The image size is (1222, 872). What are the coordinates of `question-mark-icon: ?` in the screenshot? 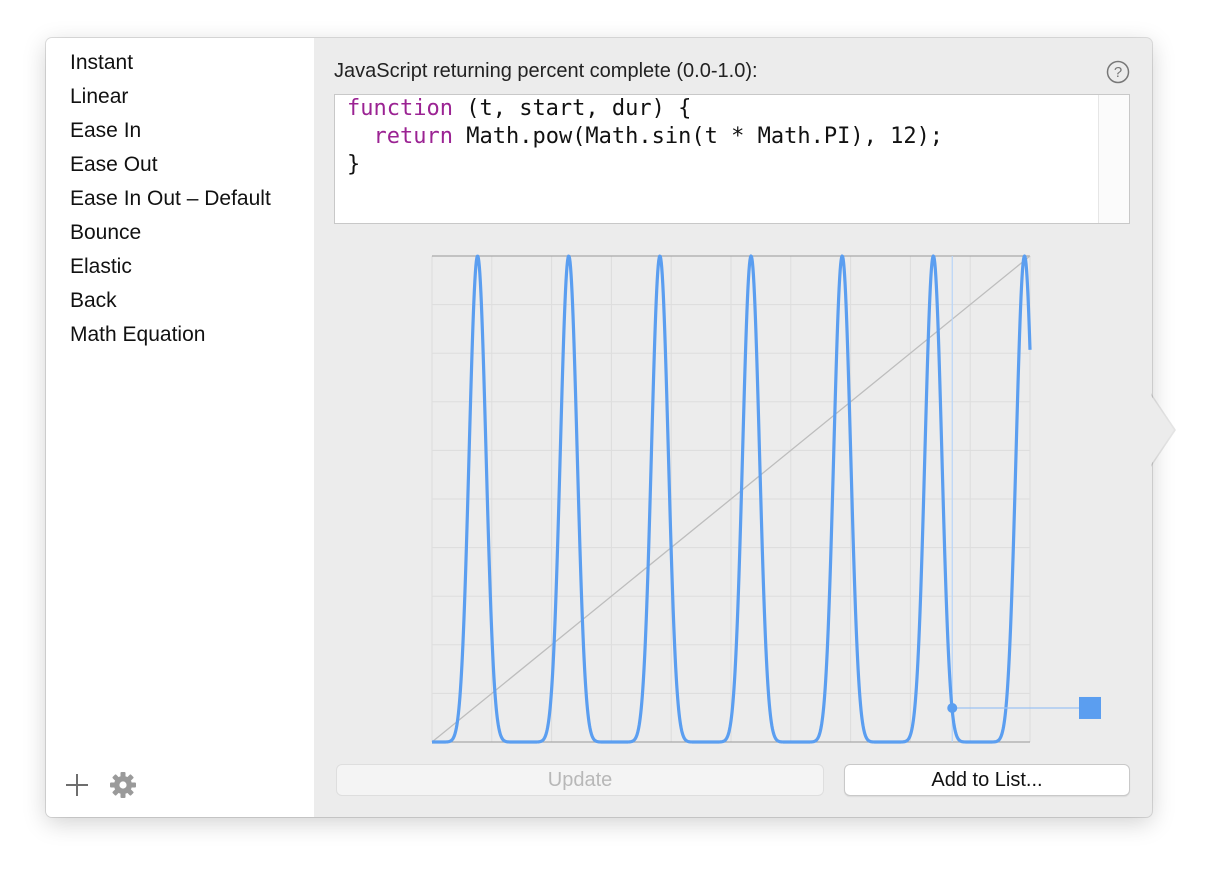 It's located at (1118, 72).